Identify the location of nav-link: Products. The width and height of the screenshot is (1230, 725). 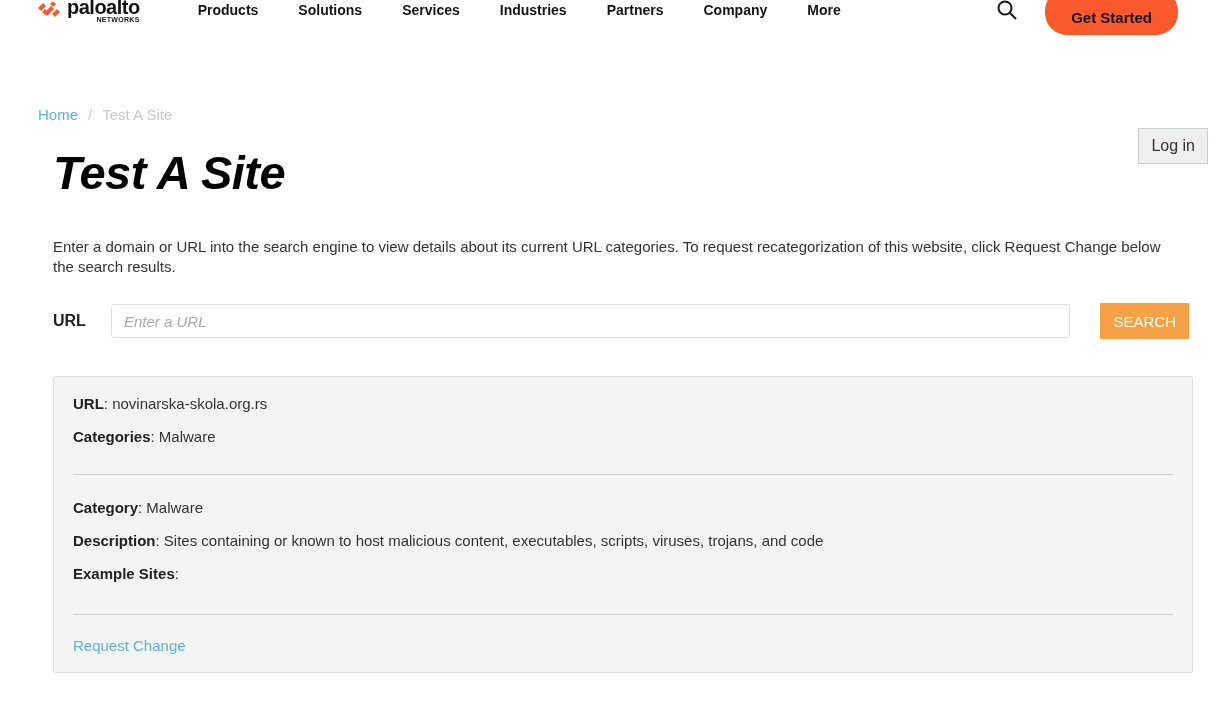
(228, 10).